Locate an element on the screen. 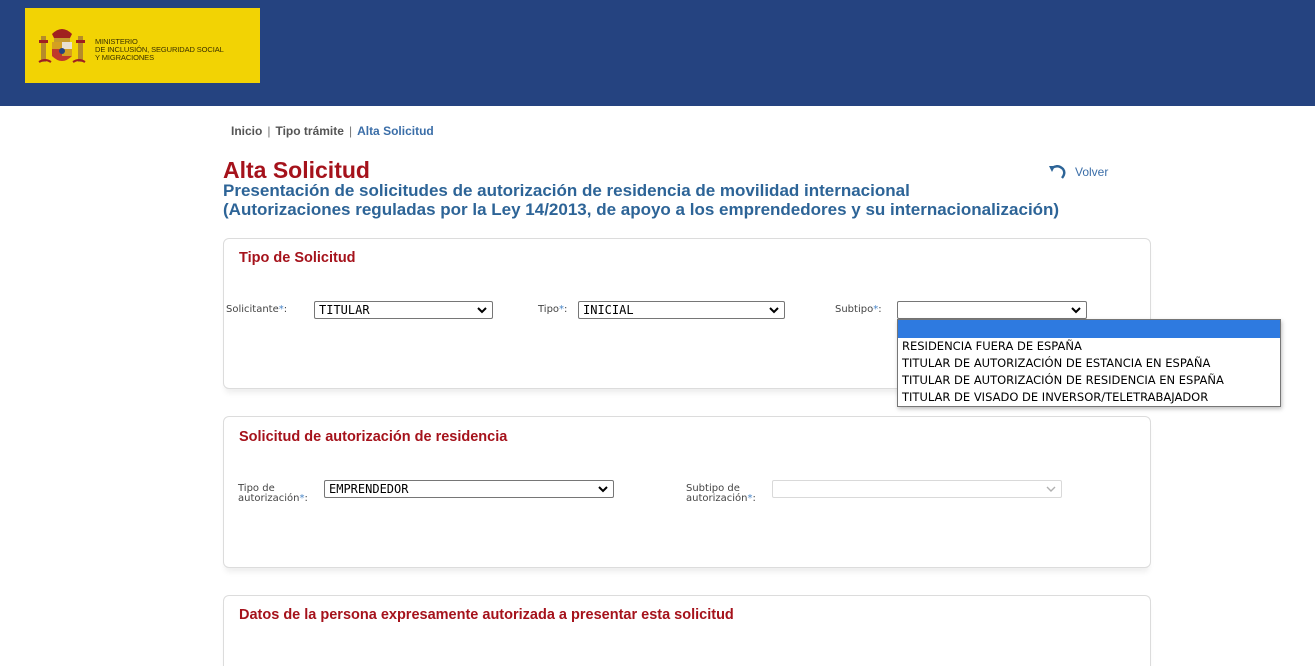 This screenshot has width=1315, height=666. tipo-solicitud-heading: Tipo de Solicitud is located at coordinates (297, 258).